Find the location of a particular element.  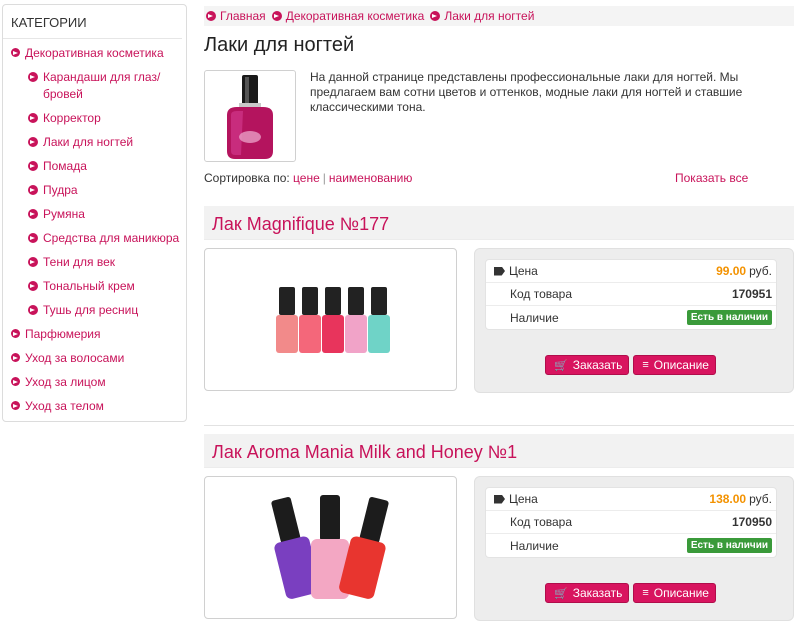

category-face-care: Уход за лицом is located at coordinates (94, 382).